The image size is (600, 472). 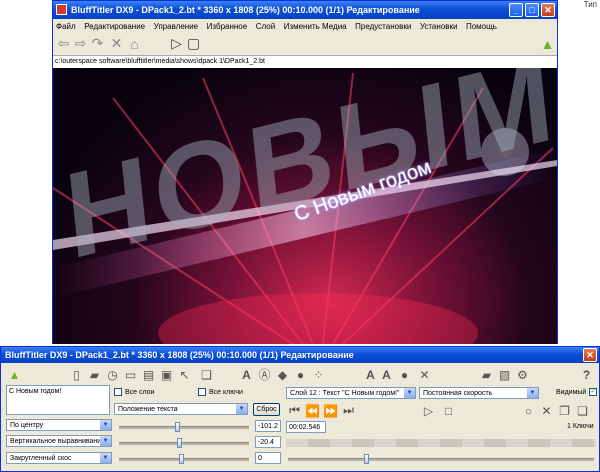 I want to click on slider-z, so click(x=184, y=459).